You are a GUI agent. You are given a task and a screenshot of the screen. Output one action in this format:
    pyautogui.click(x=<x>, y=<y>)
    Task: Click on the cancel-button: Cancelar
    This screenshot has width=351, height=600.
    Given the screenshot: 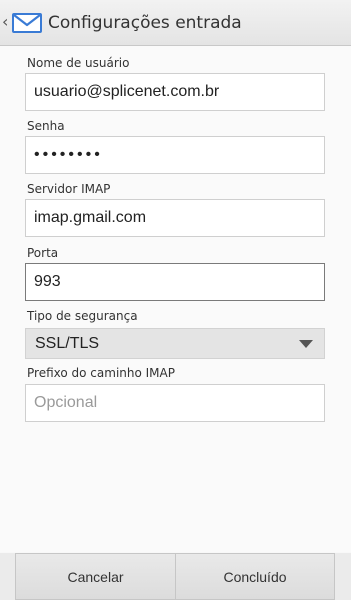 What is the action you would take?
    pyautogui.click(x=95, y=576)
    